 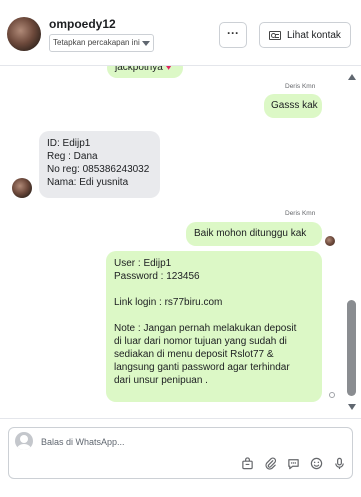 What do you see at coordinates (194, 354) in the screenshot?
I see `message-line: sediakan di menu deposit Rslot77 &` at bounding box center [194, 354].